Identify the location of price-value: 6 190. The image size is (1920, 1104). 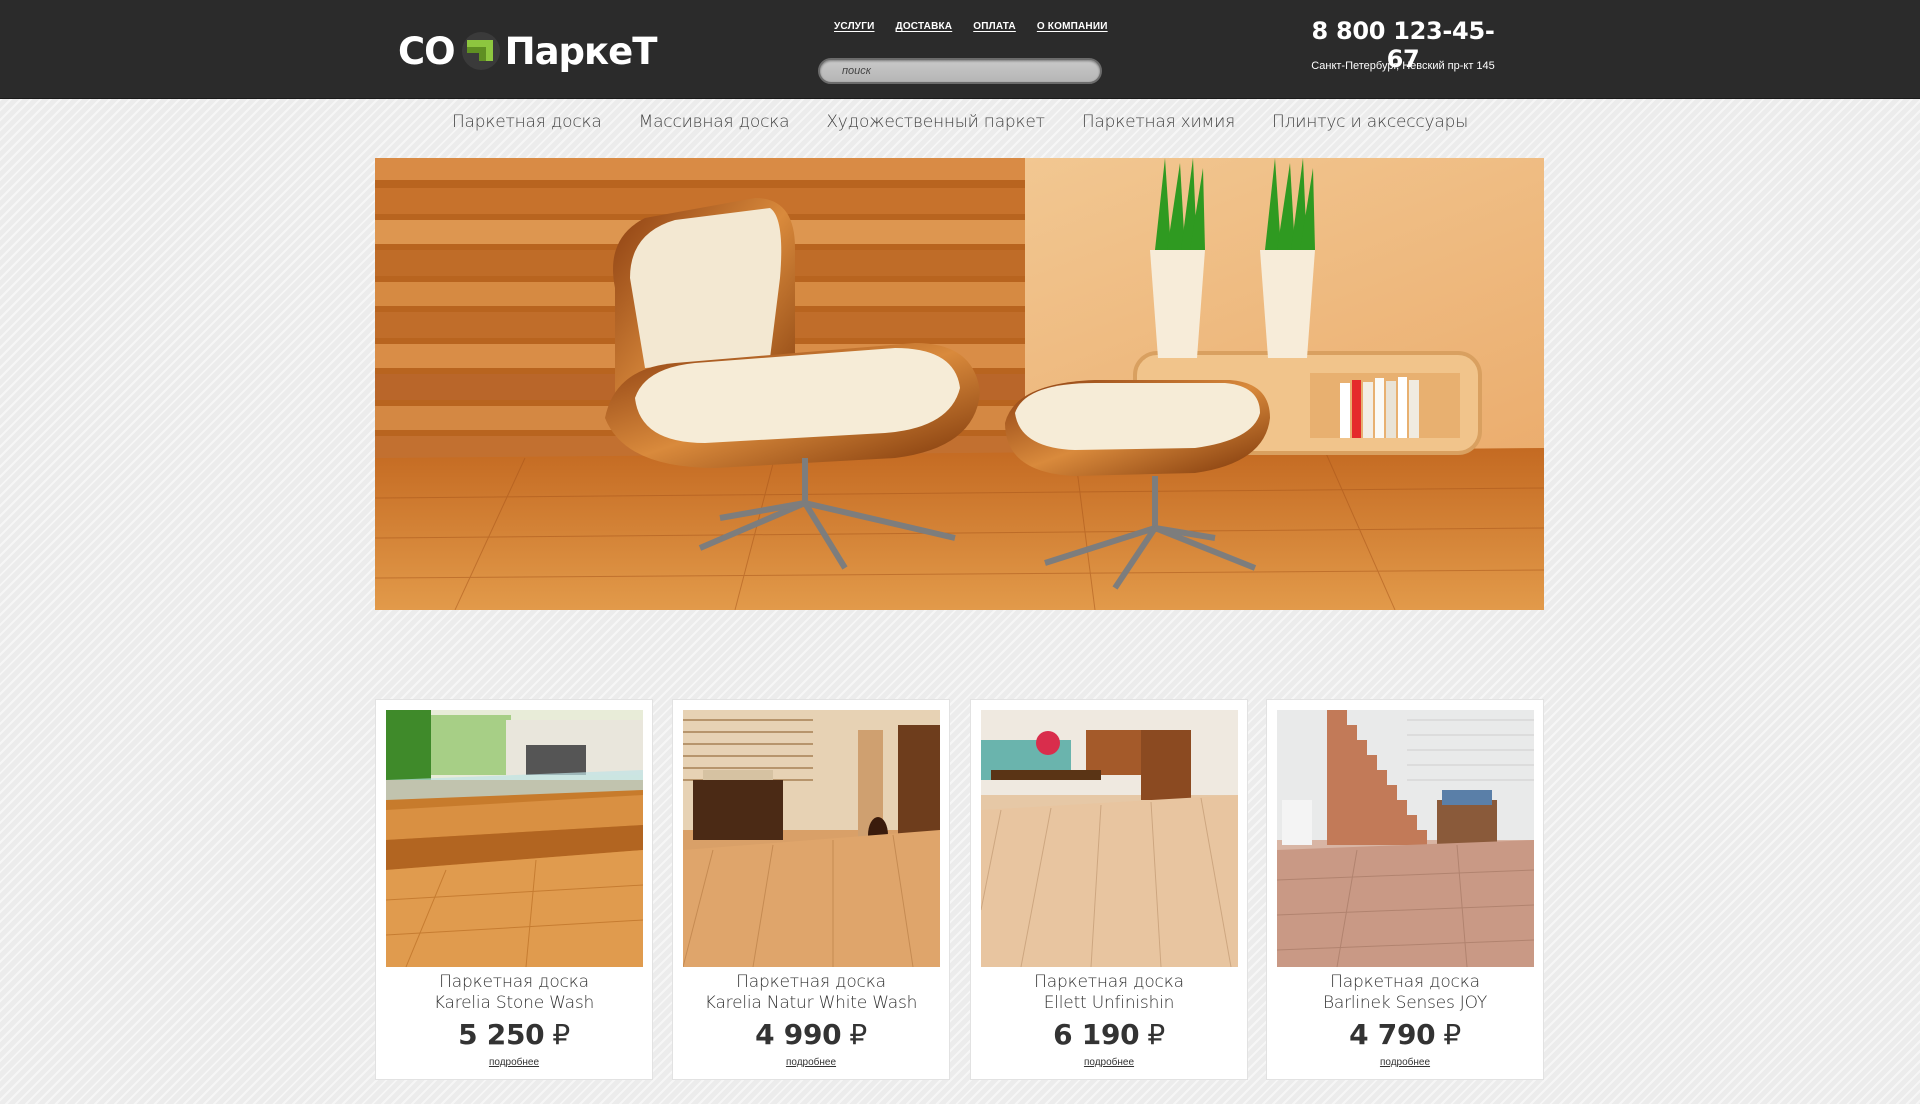
(1096, 1034).